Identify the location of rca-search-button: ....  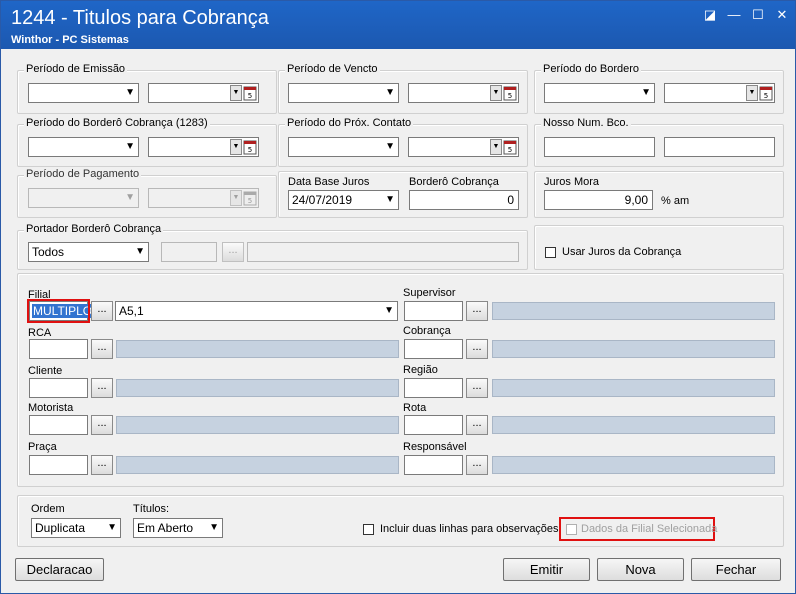
(102, 349).